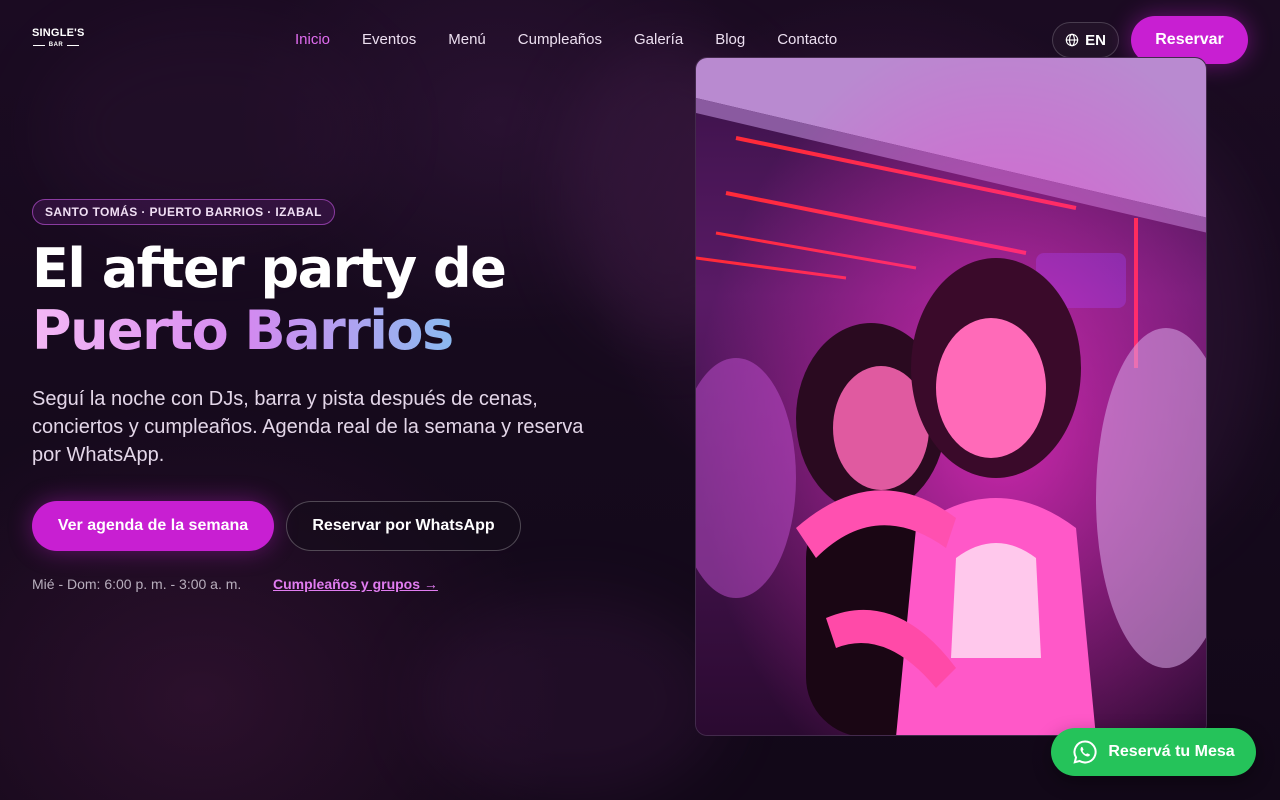 This screenshot has width=1280, height=800. I want to click on reserve-whatsapp-button: Reservar por WhatsApp, so click(403, 526).